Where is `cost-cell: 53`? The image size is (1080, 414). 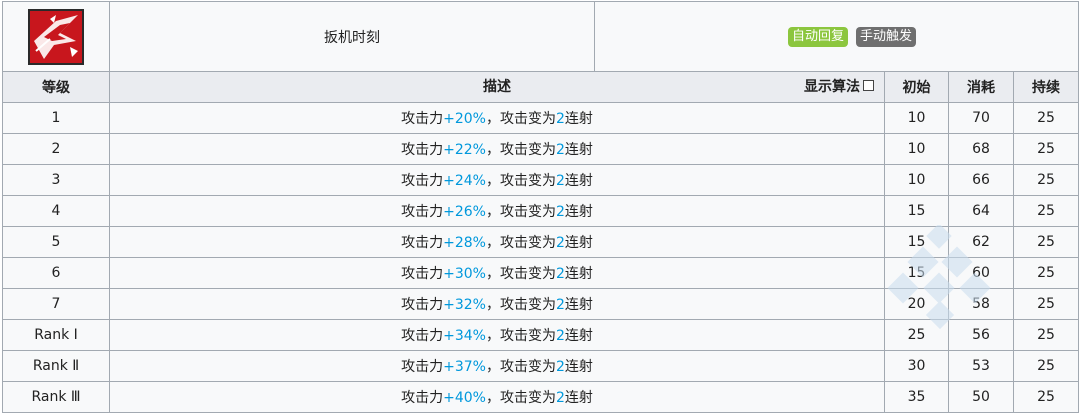 cost-cell: 53 is located at coordinates (981, 366).